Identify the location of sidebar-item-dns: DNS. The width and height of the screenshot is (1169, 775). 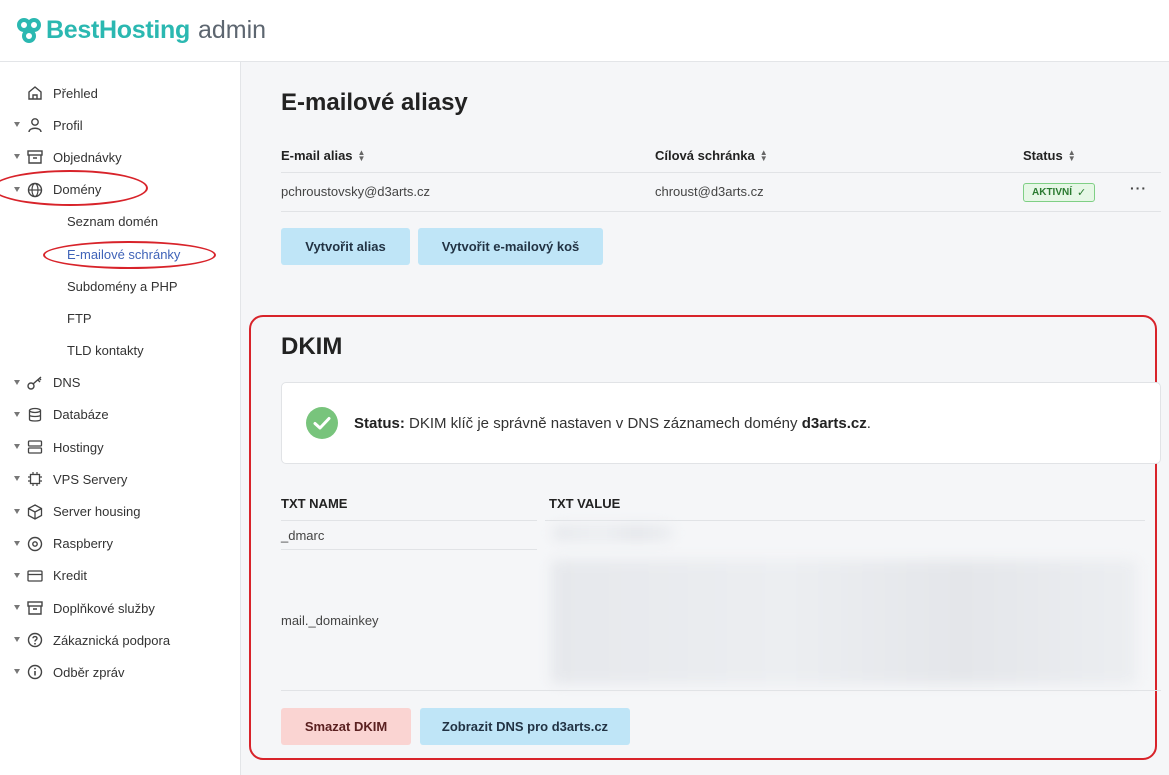
(120, 383).